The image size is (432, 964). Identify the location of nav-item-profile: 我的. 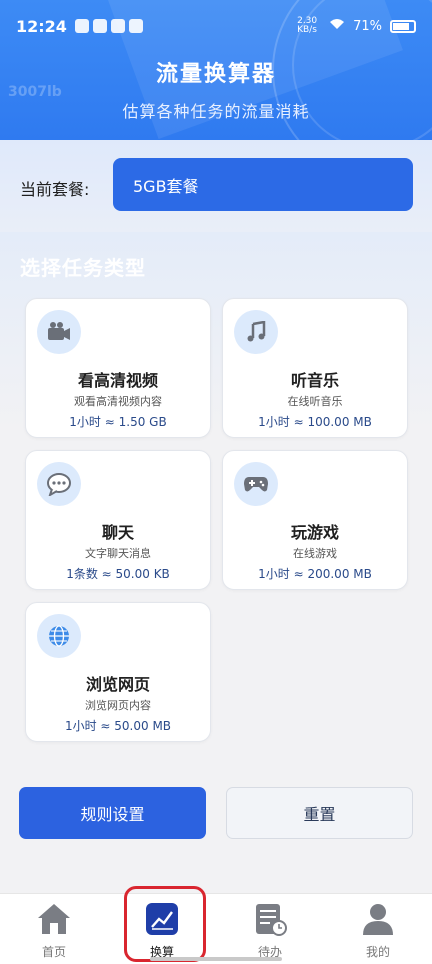
(378, 929).